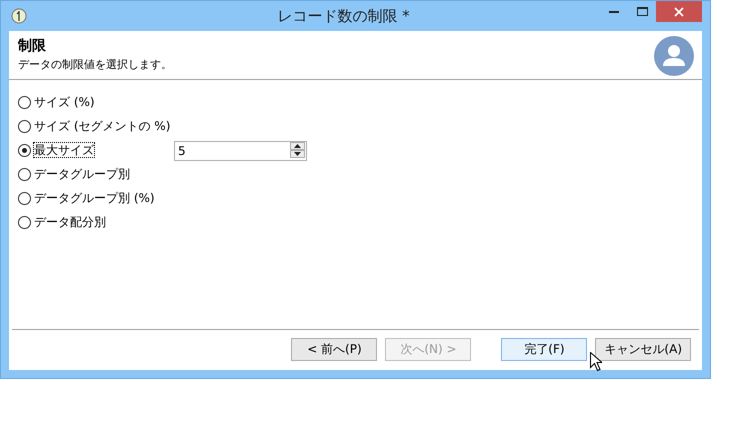 This screenshot has width=754, height=422. What do you see at coordinates (32, 46) in the screenshot?
I see `page-title: 制限` at bounding box center [32, 46].